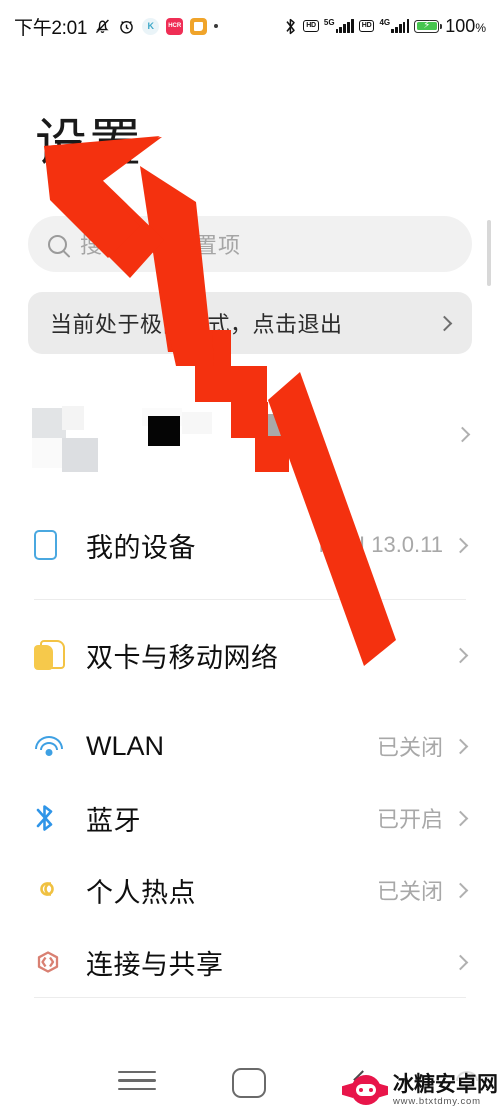 Image resolution: width=500 pixels, height=1111 pixels. Describe the element at coordinates (182, 657) in the screenshot. I see `list-item-label: 双卡与移动网络` at that location.